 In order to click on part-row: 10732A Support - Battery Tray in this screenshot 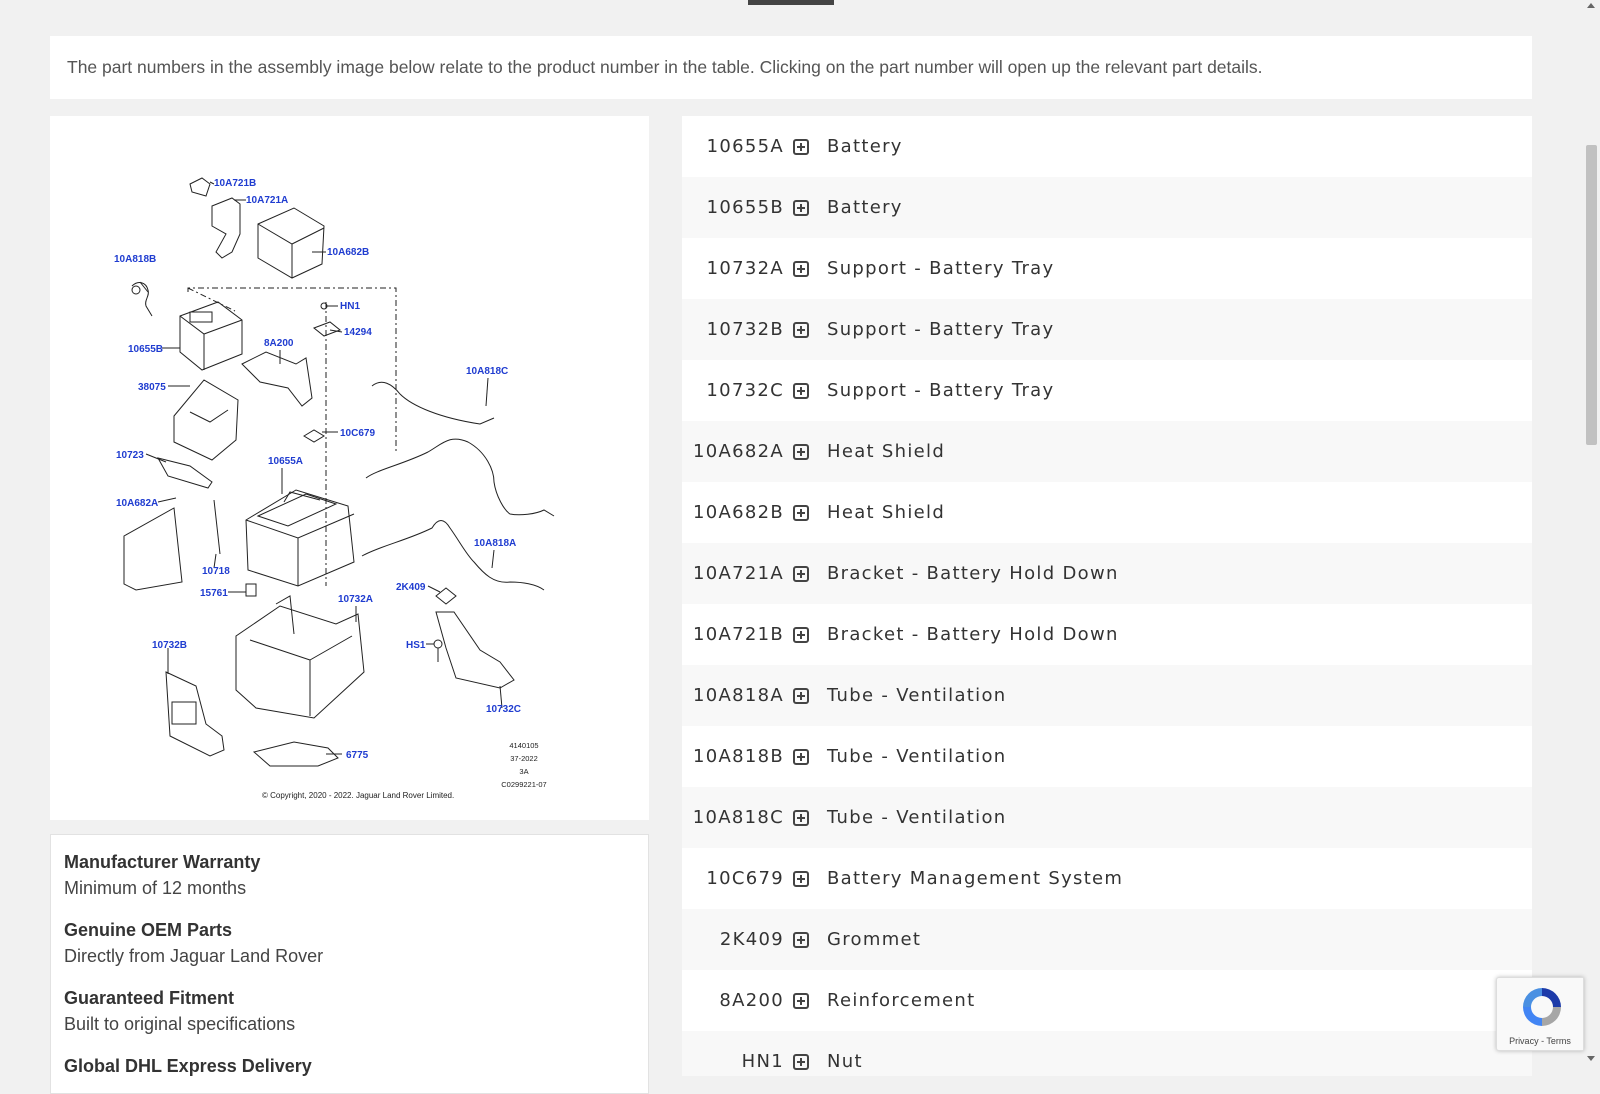, I will do `click(1107, 268)`.